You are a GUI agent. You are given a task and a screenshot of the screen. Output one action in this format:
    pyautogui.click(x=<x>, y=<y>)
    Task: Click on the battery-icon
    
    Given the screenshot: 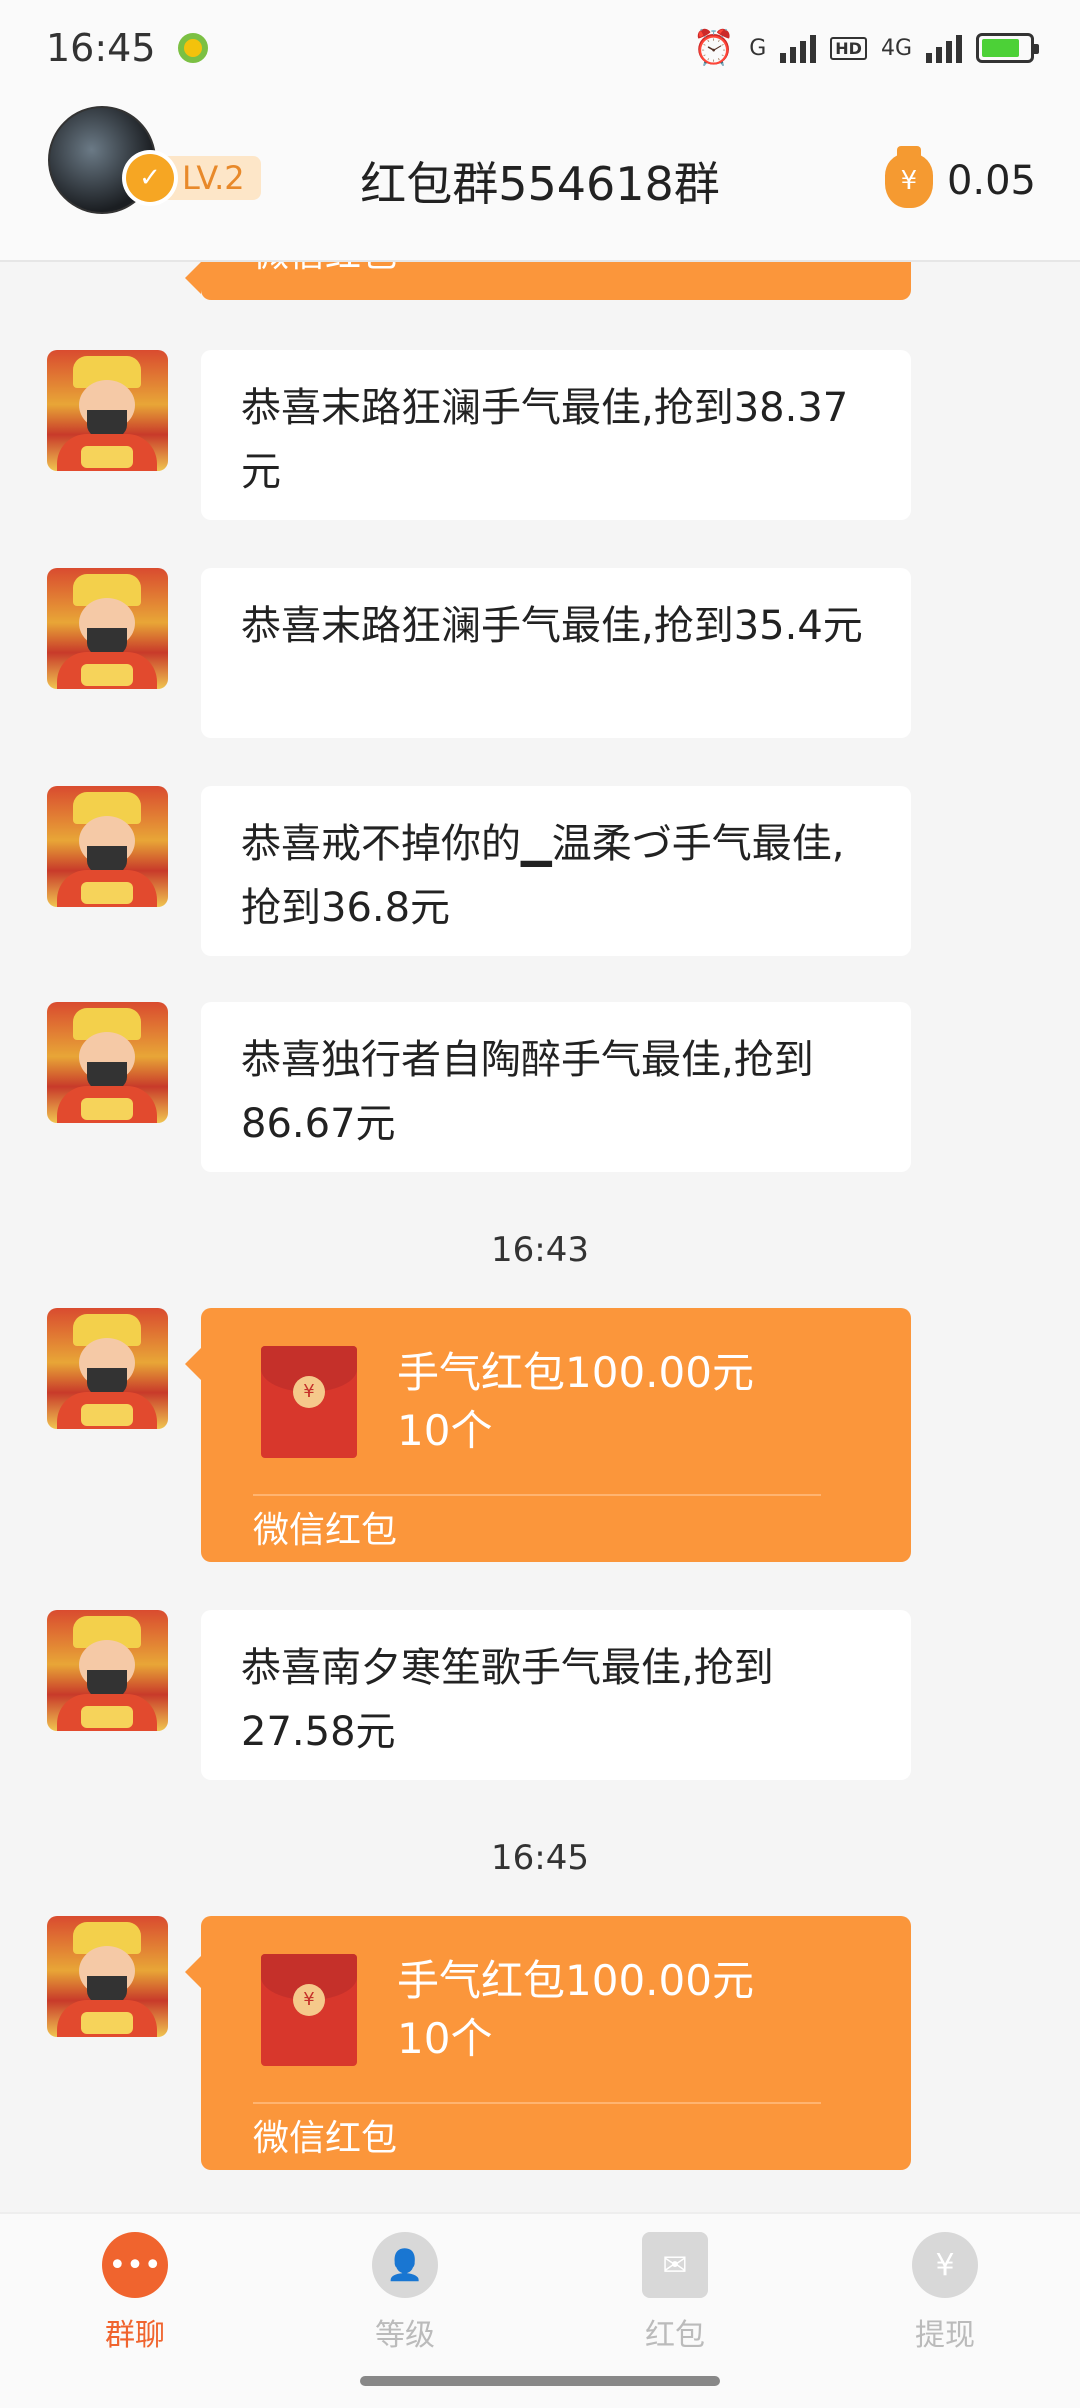 What is the action you would take?
    pyautogui.click(x=1007, y=48)
    